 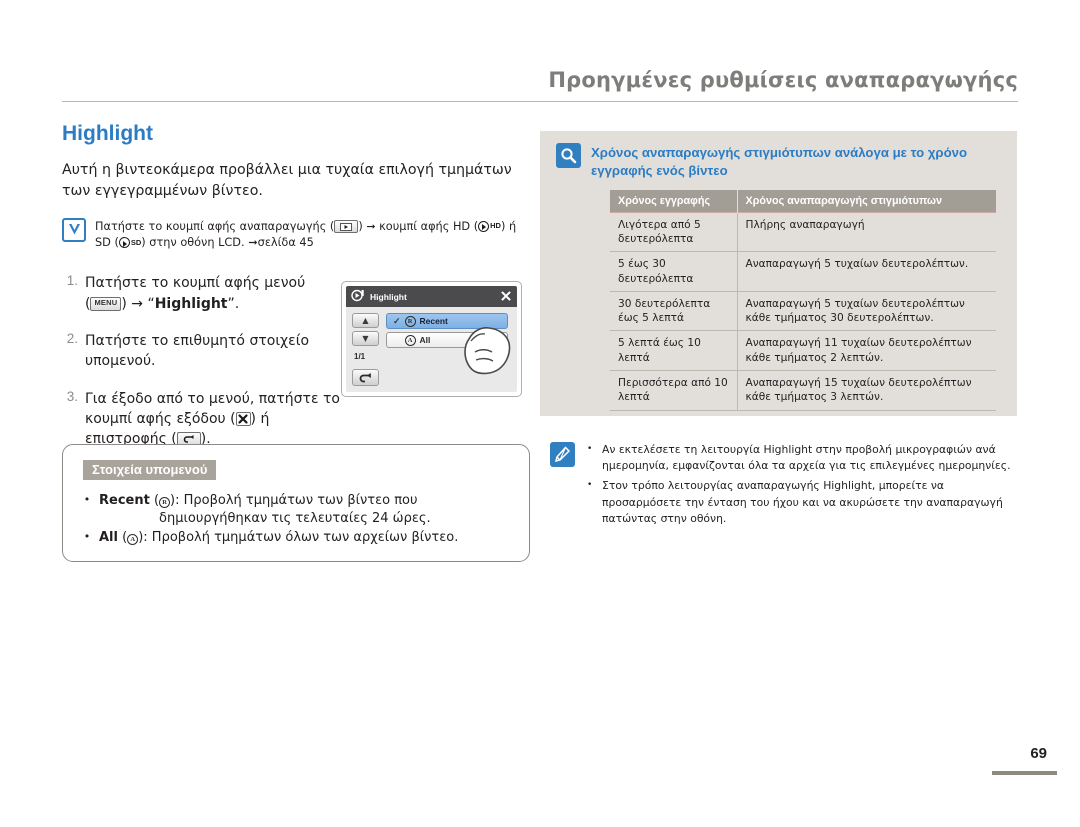 What do you see at coordinates (388, 296) in the screenshot?
I see `lcd-title: Highlight` at bounding box center [388, 296].